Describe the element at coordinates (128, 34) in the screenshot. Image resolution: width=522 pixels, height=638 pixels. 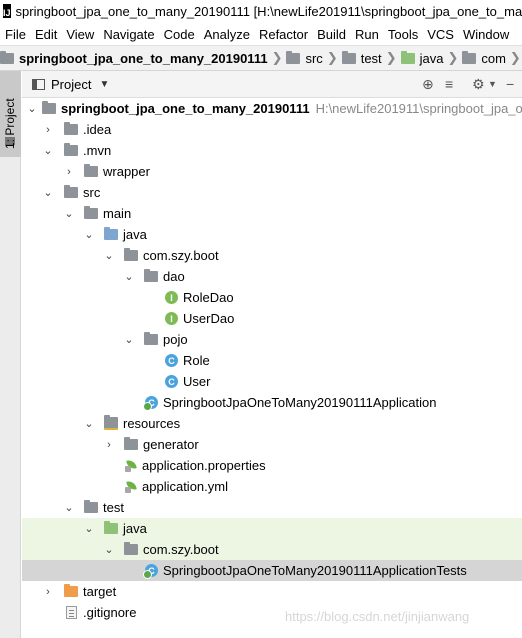
I see `menu-navigate: Navigate` at that location.